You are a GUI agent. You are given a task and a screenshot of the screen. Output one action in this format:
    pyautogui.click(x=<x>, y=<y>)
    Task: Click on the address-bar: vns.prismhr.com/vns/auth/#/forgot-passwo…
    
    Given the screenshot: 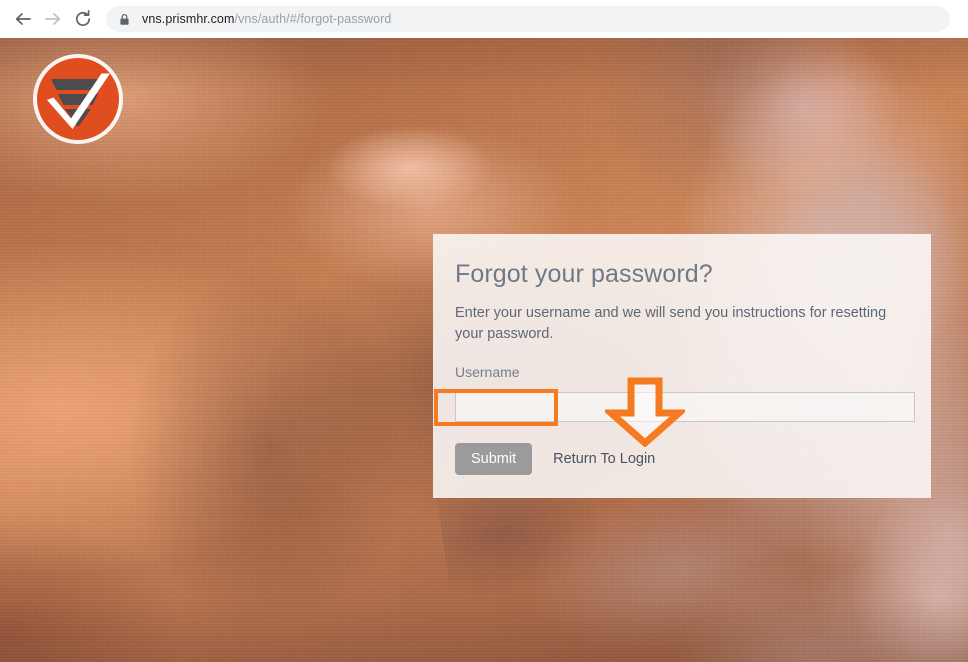 What is the action you would take?
    pyautogui.click(x=528, y=19)
    